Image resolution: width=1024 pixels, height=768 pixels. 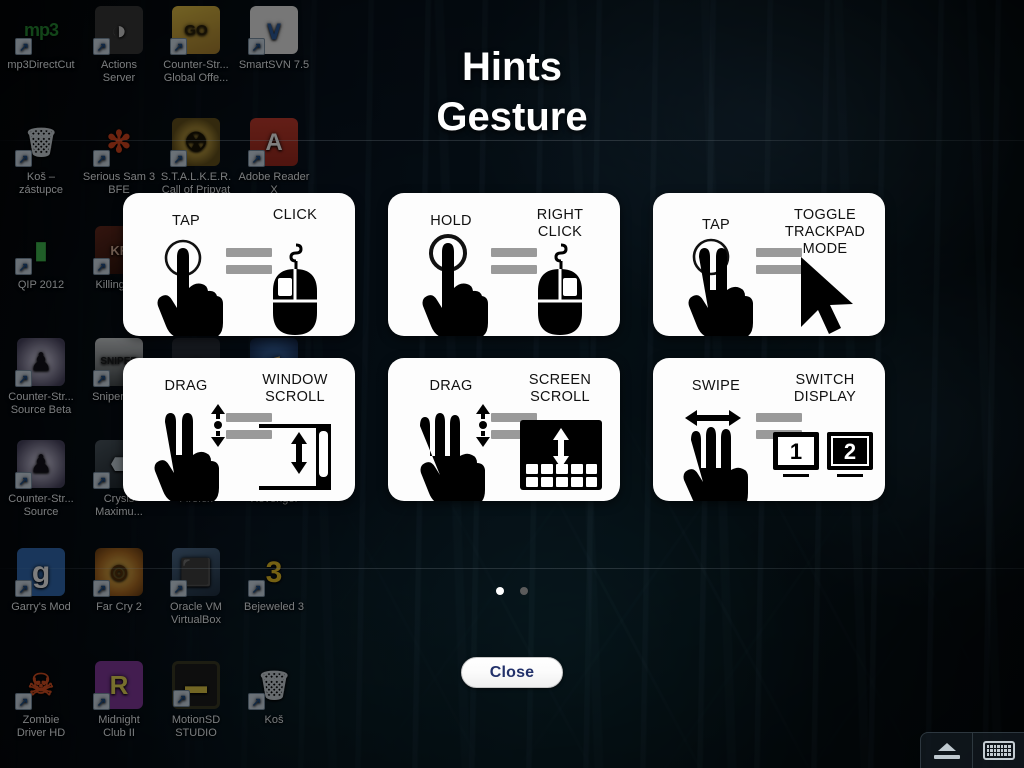 What do you see at coordinates (504, 429) in the screenshot?
I see `gesture-card-drag-screen-scroll: DRAG SCREEN SCROLL` at bounding box center [504, 429].